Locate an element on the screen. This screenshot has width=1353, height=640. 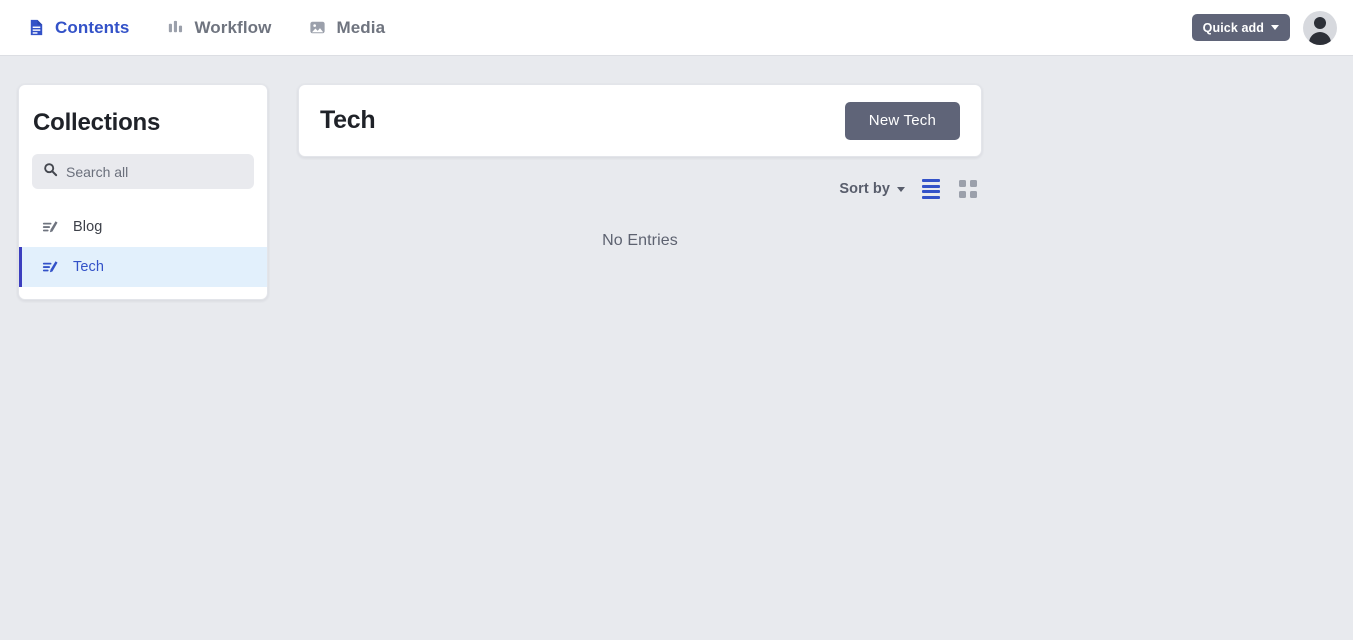
collections-sidebar: Collections Bl is located at coordinates (143, 192).